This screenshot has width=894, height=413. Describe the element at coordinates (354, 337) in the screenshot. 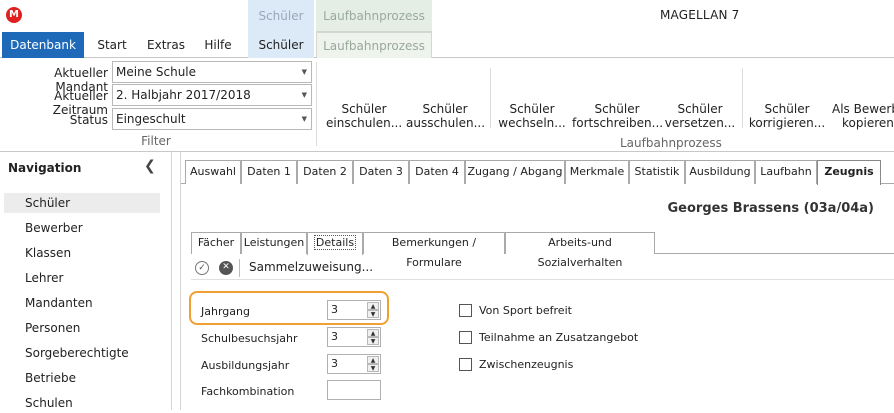

I see `schulbesuchsjahr-stepper: 3 ▲ ▼` at that location.